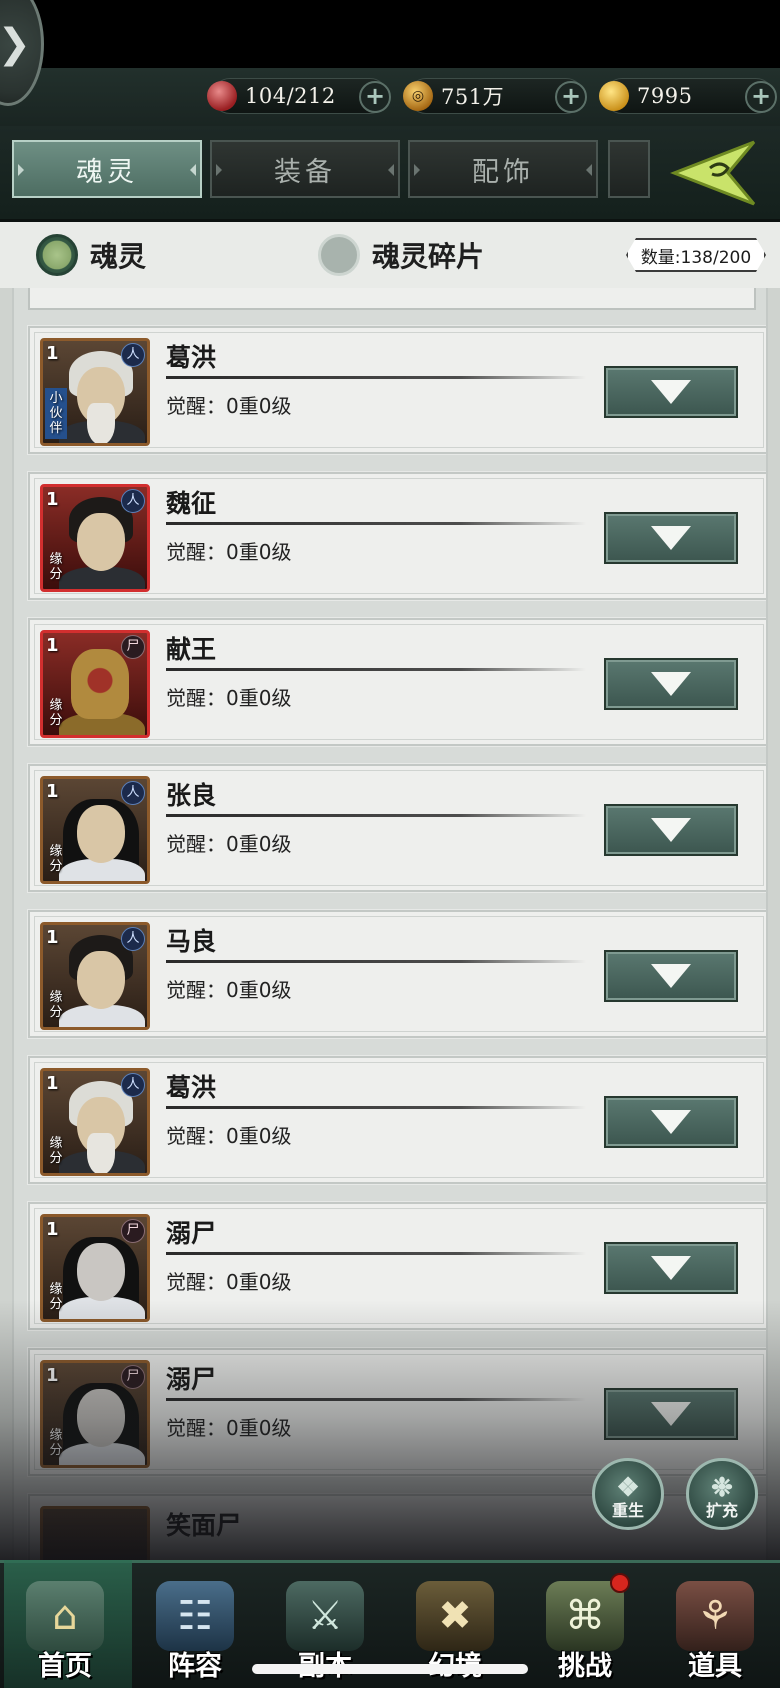 This screenshot has height=1688, width=780. Describe the element at coordinates (375, 97) in the screenshot. I see `add-vigor-button: +` at that location.